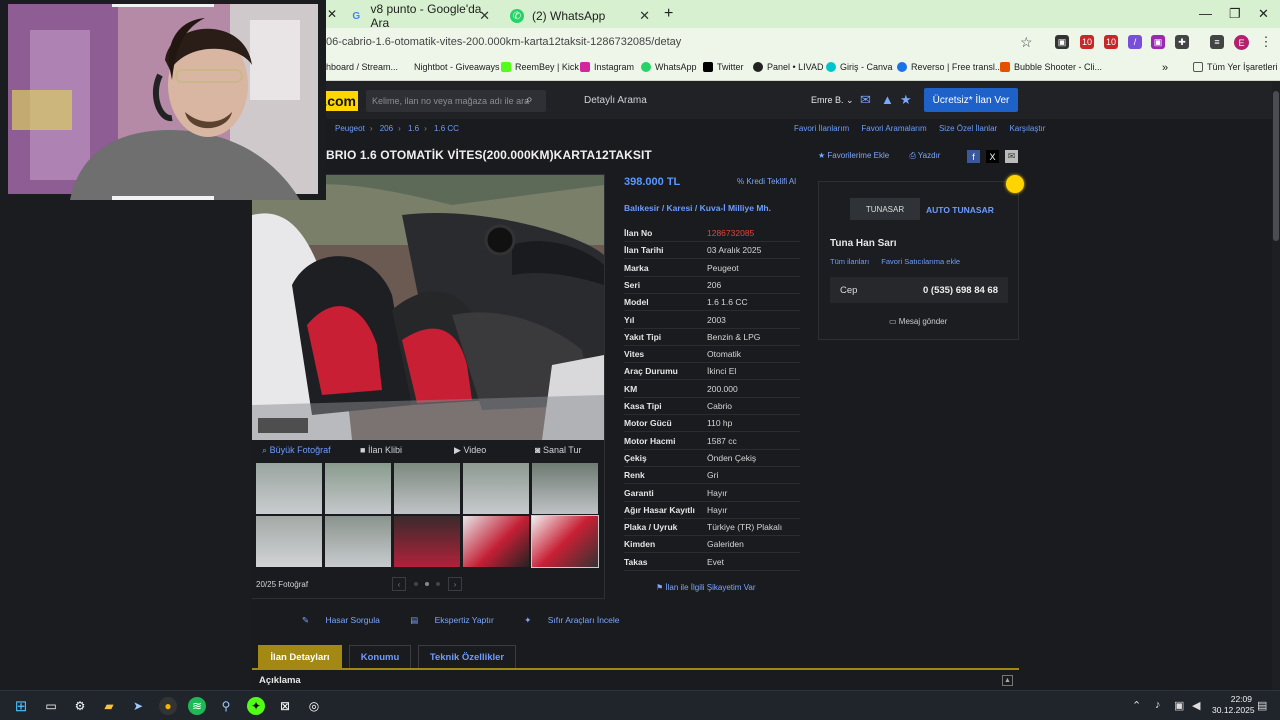 The width and height of the screenshot is (1280, 720). Describe the element at coordinates (1233, 705) in the screenshot. I see `clock: 22:09 30.12.2025` at that location.